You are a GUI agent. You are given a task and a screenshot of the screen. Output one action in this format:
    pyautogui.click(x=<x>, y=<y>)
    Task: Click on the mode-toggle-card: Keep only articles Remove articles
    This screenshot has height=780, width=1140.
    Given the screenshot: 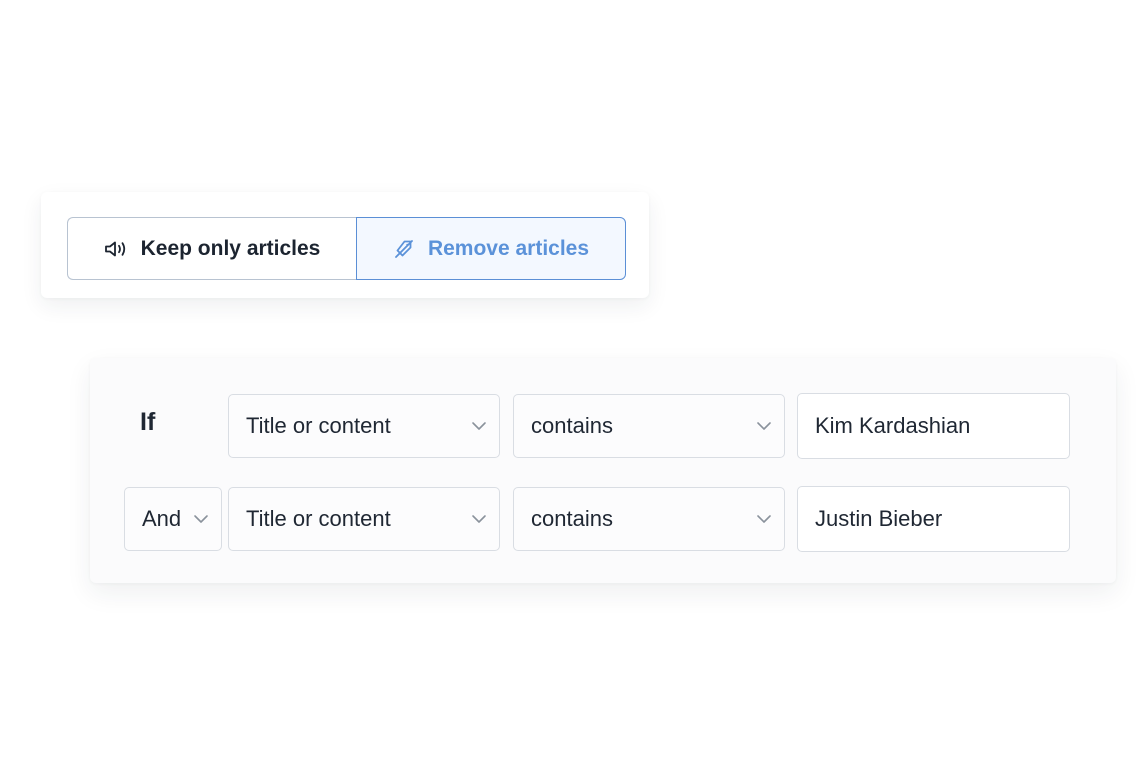 What is the action you would take?
    pyautogui.click(x=345, y=245)
    